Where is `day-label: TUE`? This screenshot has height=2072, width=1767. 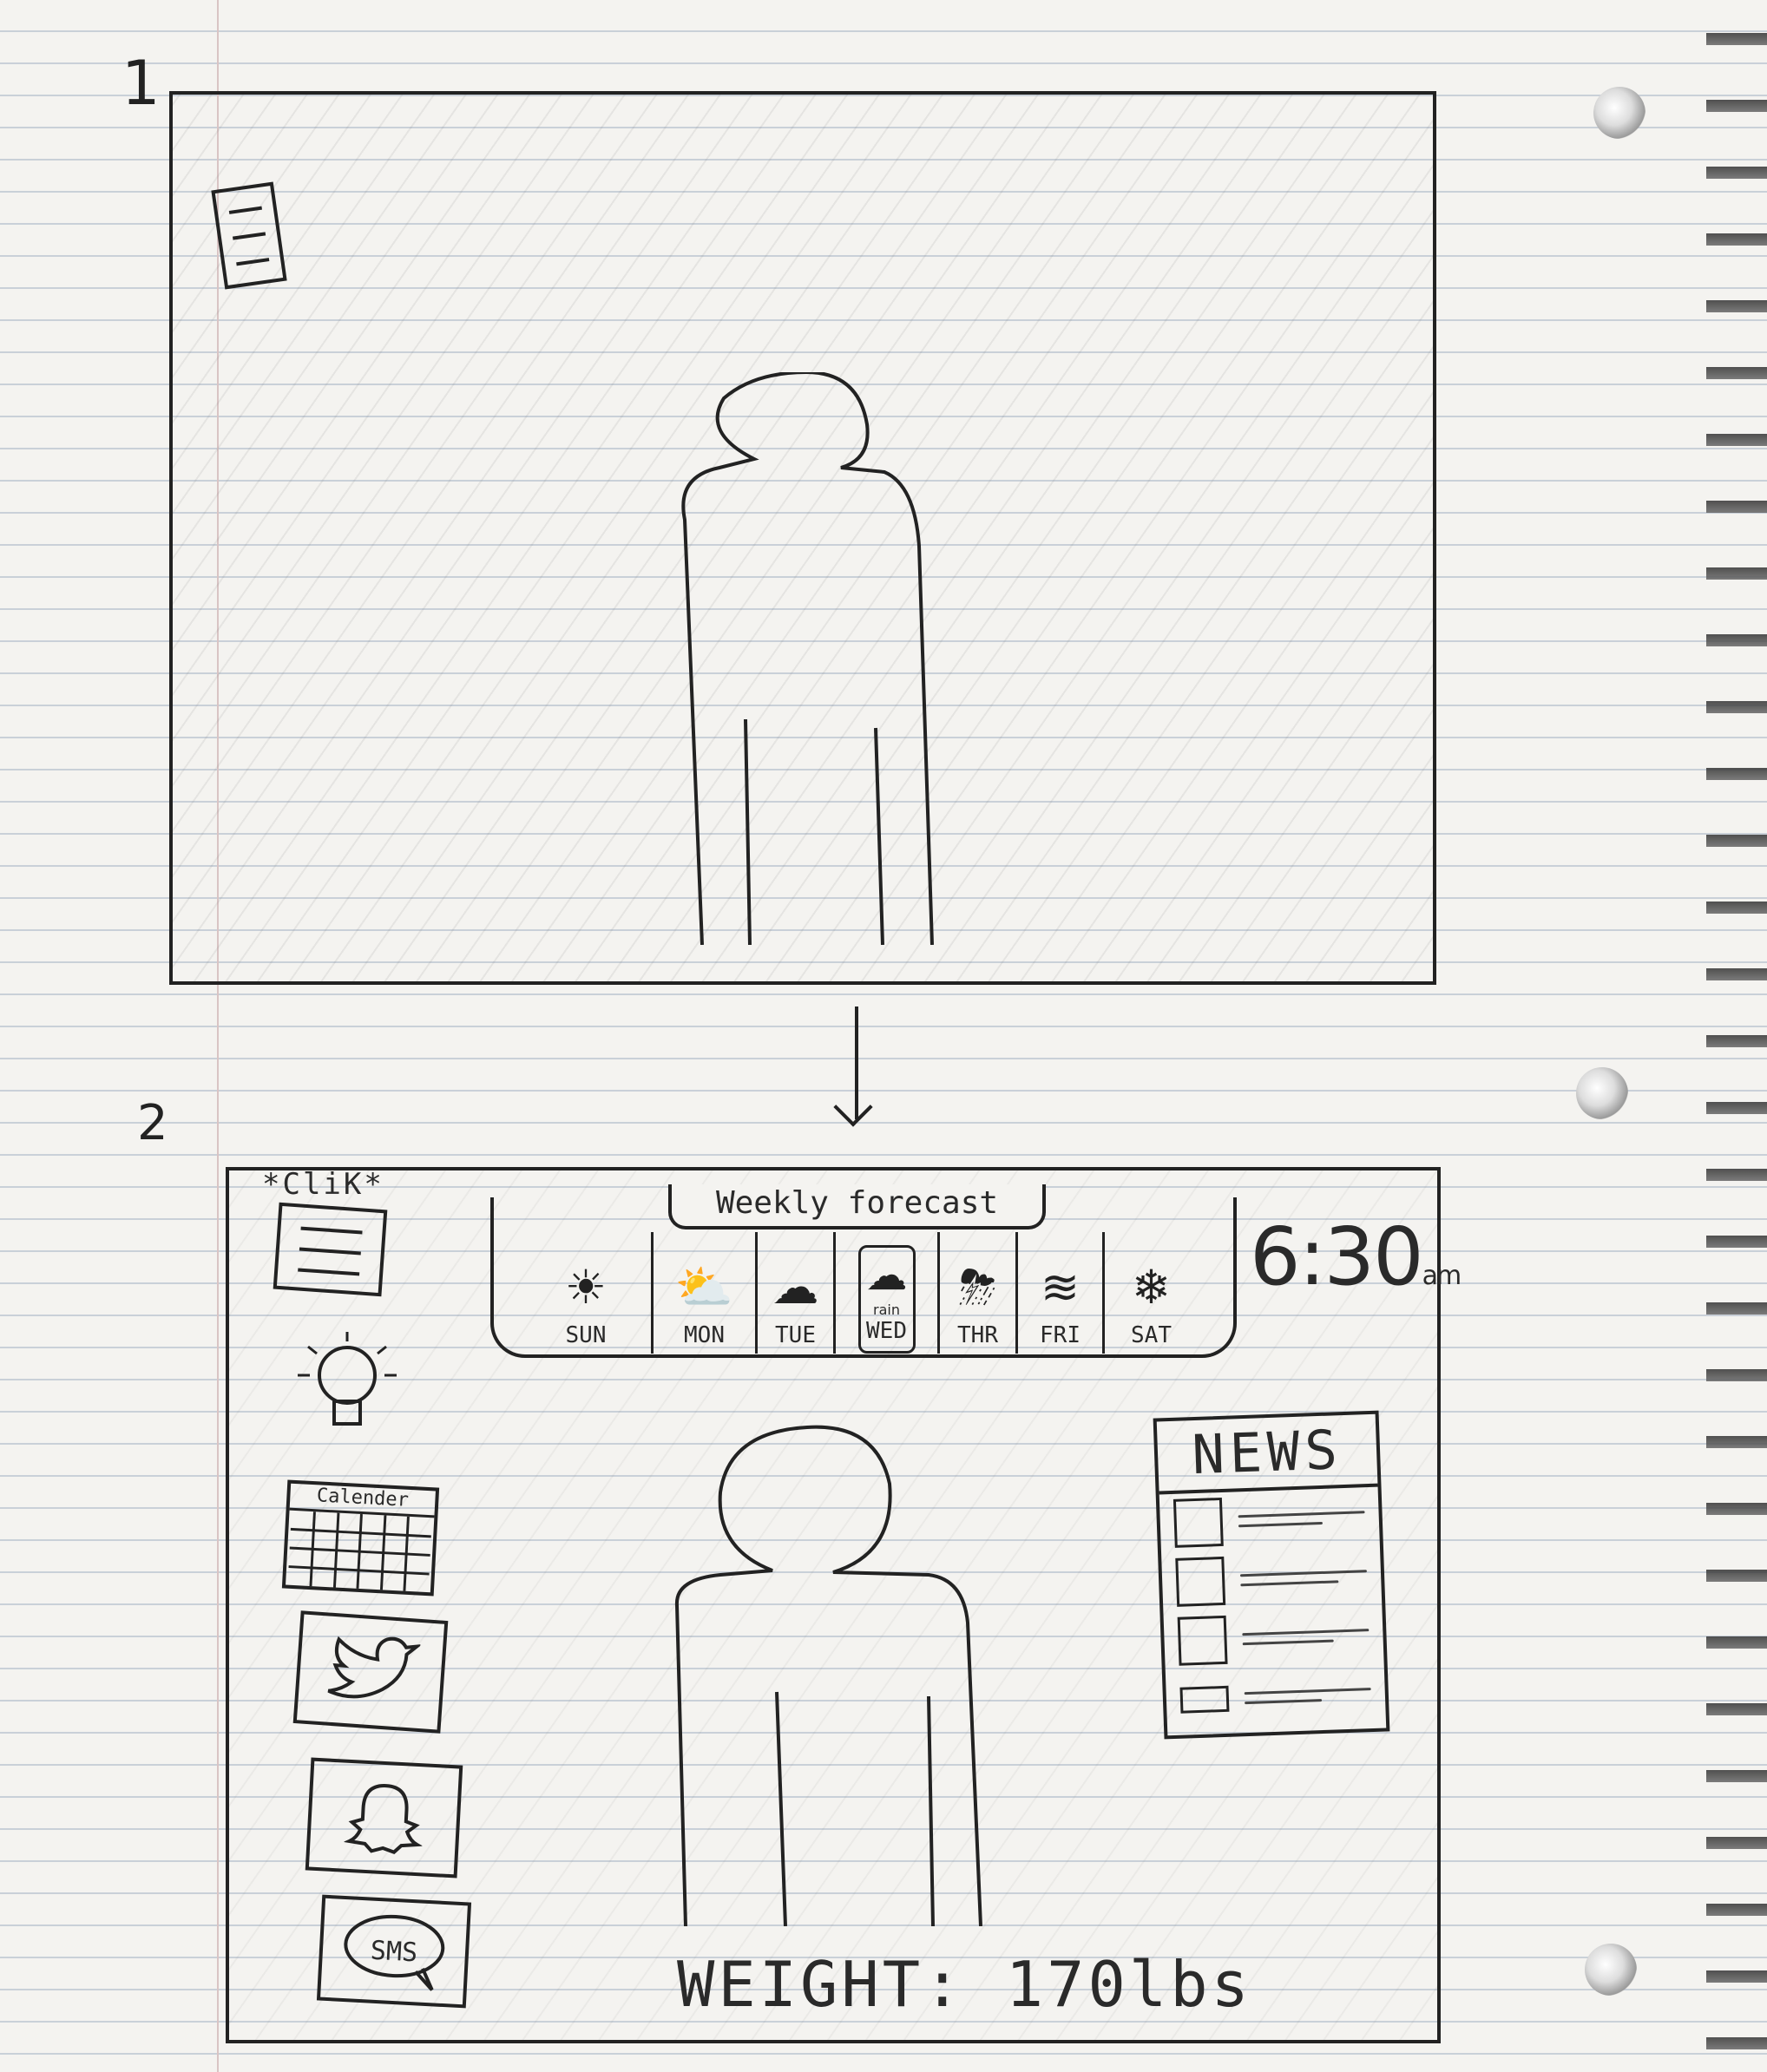
day-label: TUE is located at coordinates (795, 1335).